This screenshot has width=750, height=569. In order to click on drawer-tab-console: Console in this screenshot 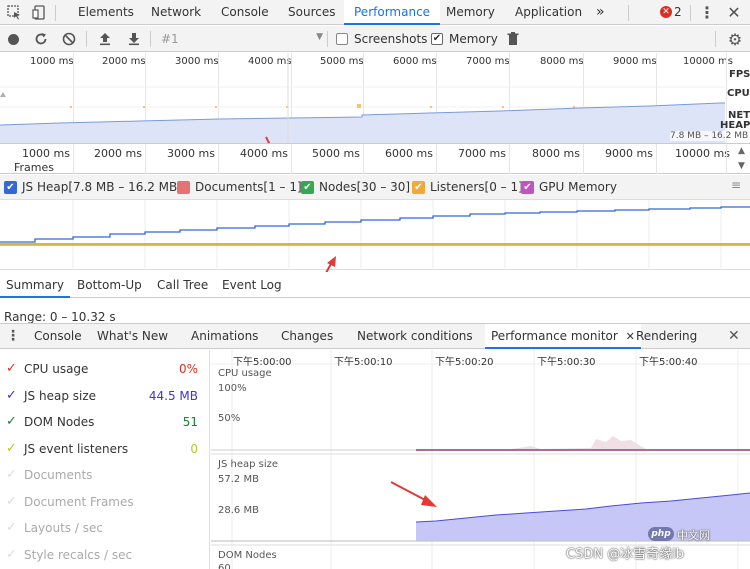, I will do `click(58, 336)`.